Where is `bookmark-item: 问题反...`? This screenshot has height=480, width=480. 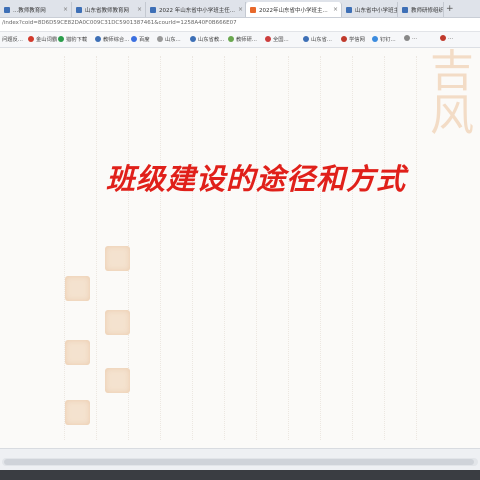 bookmark-item: 问题反... is located at coordinates (12, 39).